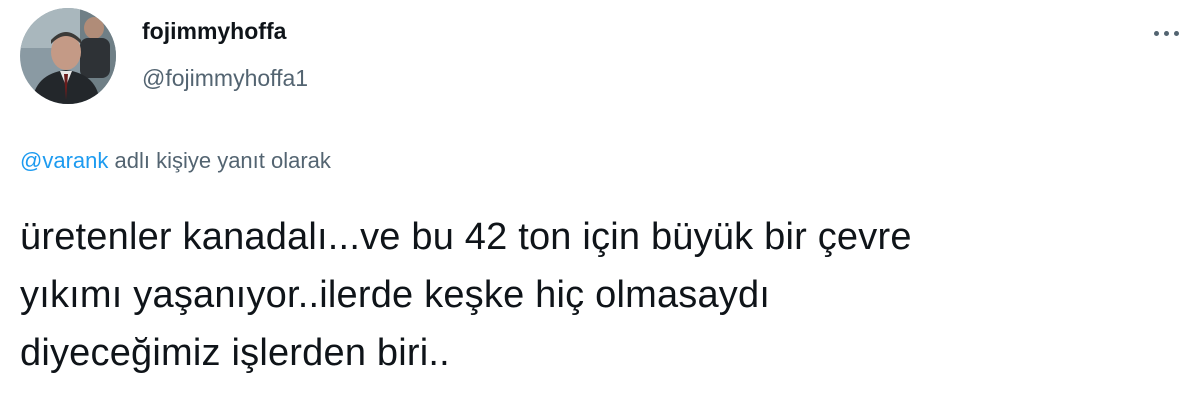 Image resolution: width=1200 pixels, height=401 pixels. What do you see at coordinates (214, 31) in the screenshot?
I see `display-name: fojimmyhoffa` at bounding box center [214, 31].